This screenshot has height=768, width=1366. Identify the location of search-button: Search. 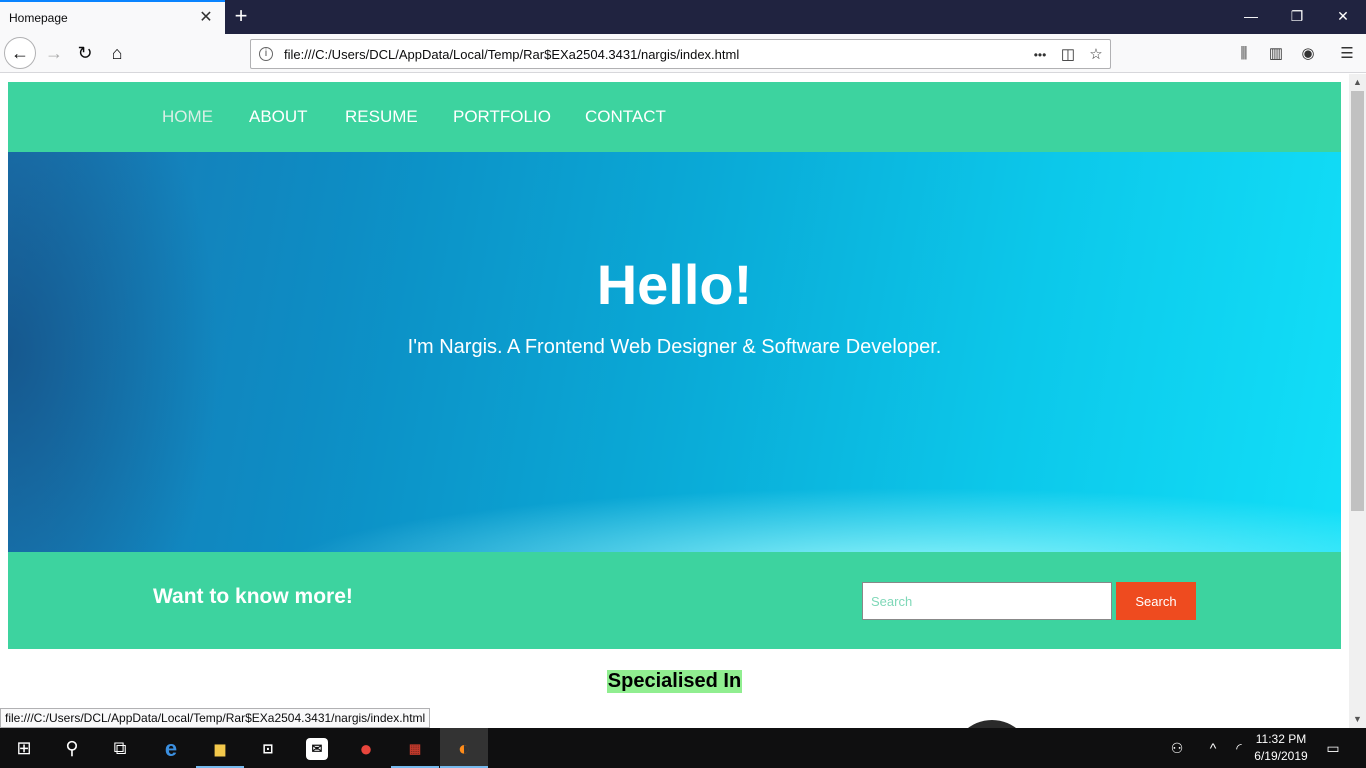
(1156, 601).